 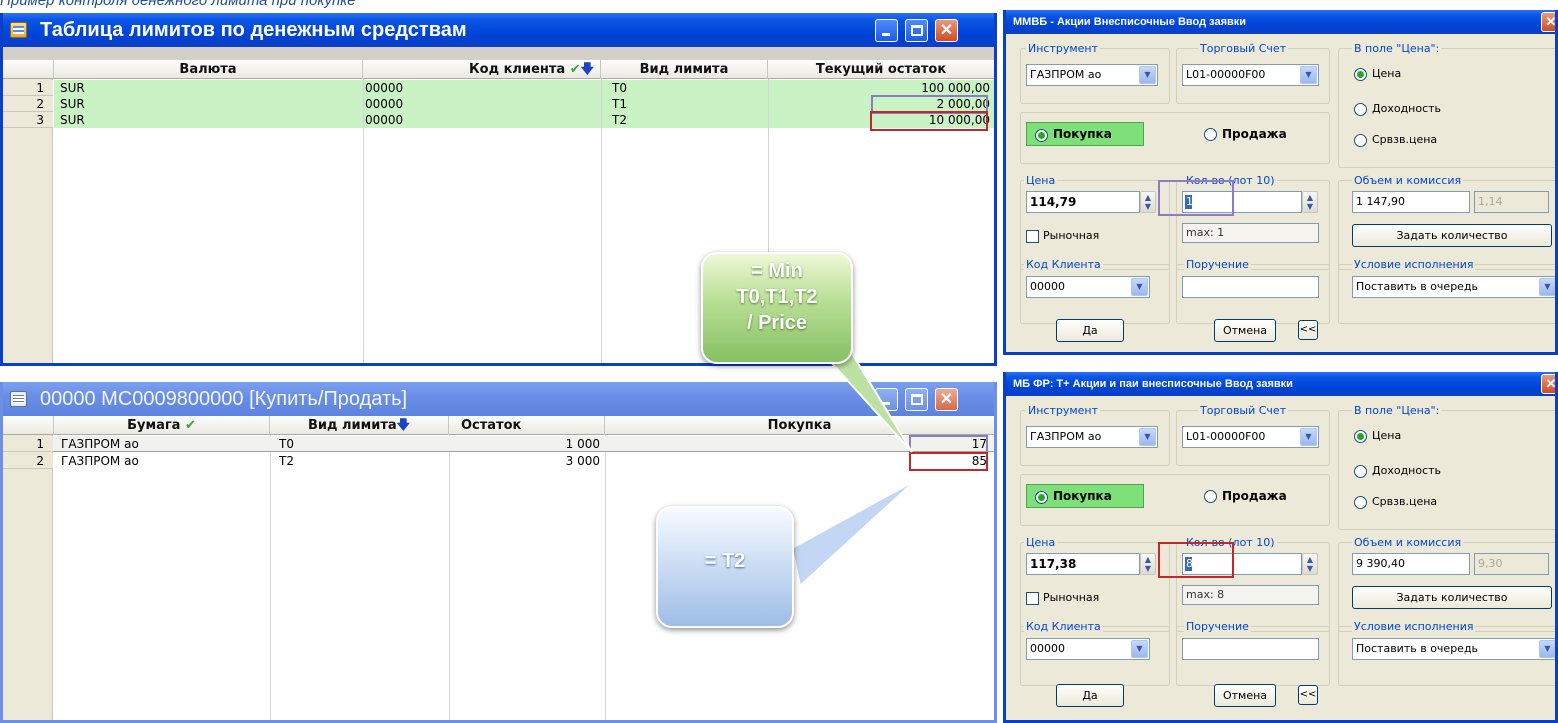 What do you see at coordinates (1063, 626) in the screenshot?
I see `client-label: Код Клиента` at bounding box center [1063, 626].